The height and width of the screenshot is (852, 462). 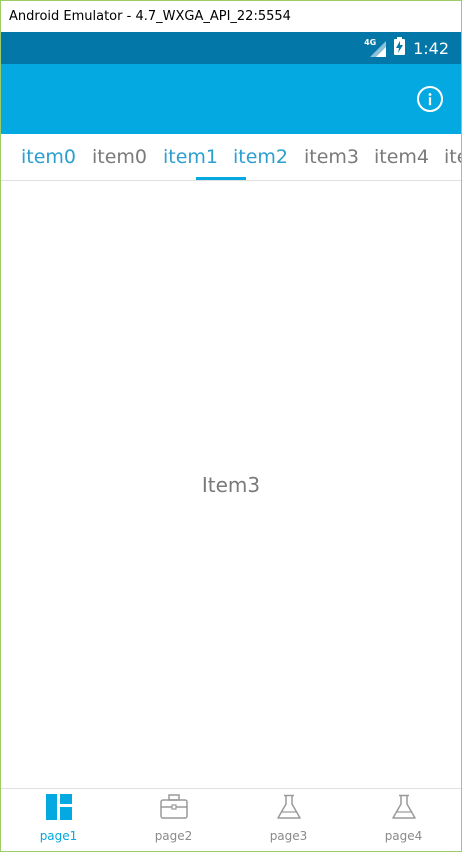 What do you see at coordinates (119, 157) in the screenshot?
I see `tab-item0-second: item0` at bounding box center [119, 157].